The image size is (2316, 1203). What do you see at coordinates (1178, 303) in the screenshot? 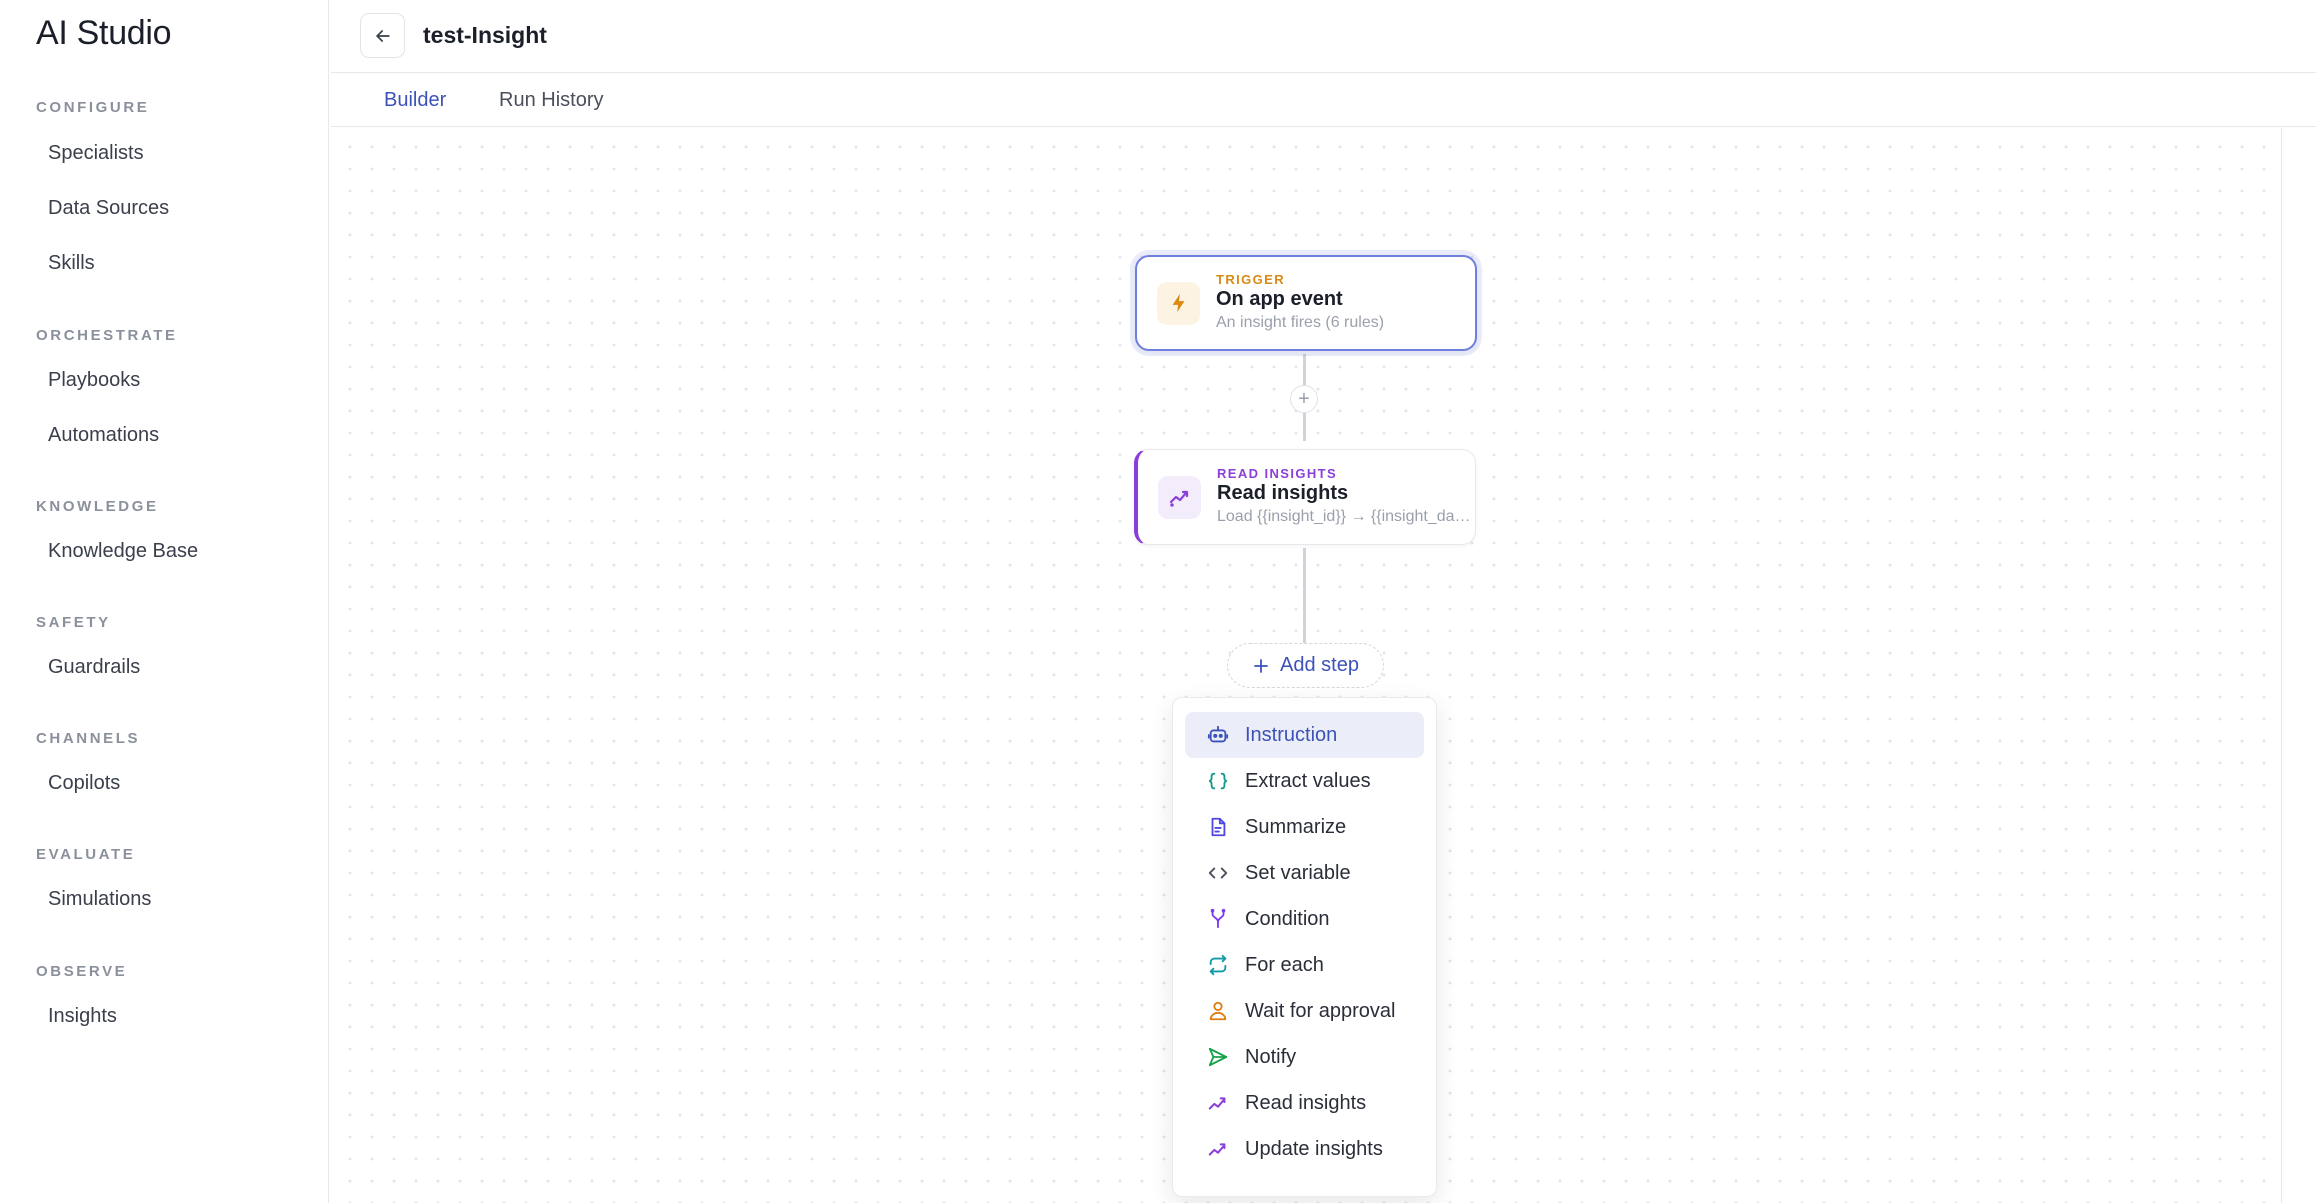
I see `bolt-icon` at bounding box center [1178, 303].